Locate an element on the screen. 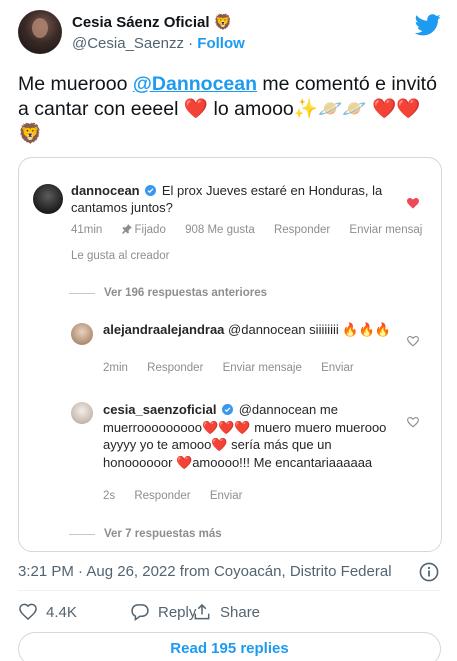 This screenshot has height=661, width=457. like-count: 4.4K is located at coordinates (61, 612).